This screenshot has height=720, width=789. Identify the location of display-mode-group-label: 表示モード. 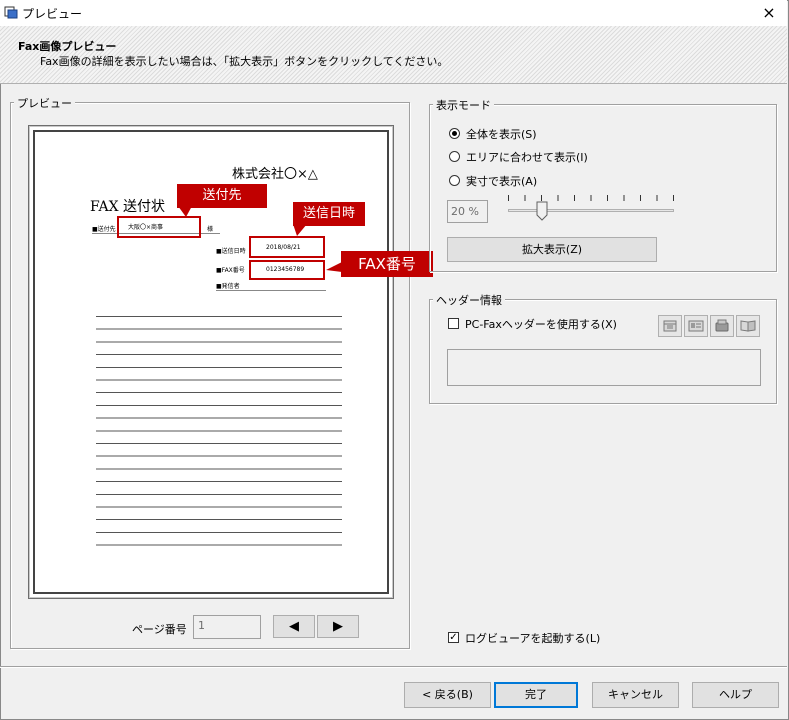
(463, 105).